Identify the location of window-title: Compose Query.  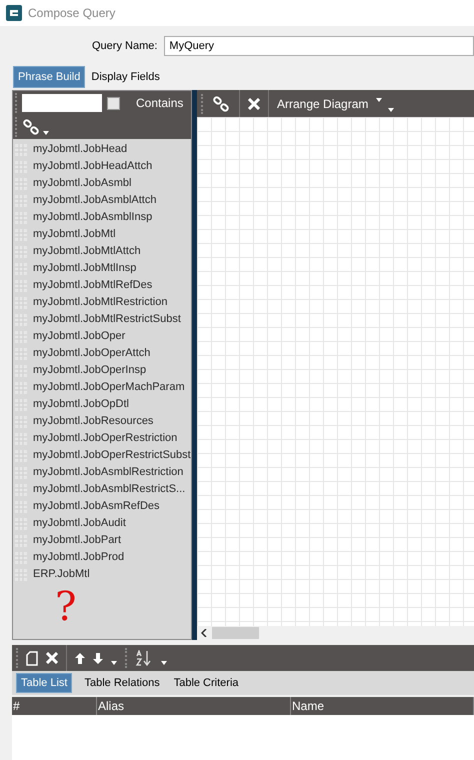
(72, 13).